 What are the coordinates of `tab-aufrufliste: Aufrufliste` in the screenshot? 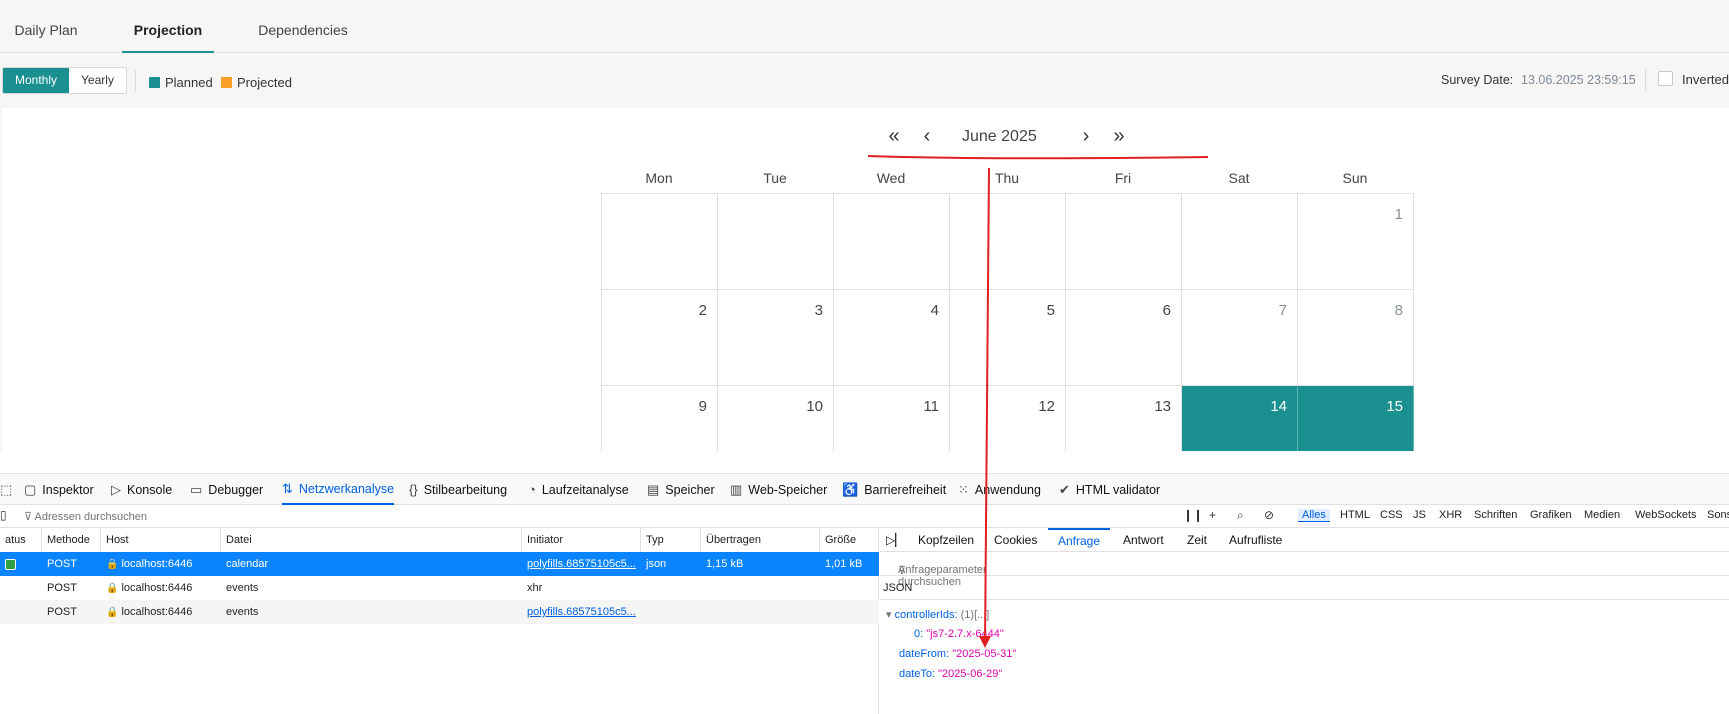 It's located at (1255, 540).